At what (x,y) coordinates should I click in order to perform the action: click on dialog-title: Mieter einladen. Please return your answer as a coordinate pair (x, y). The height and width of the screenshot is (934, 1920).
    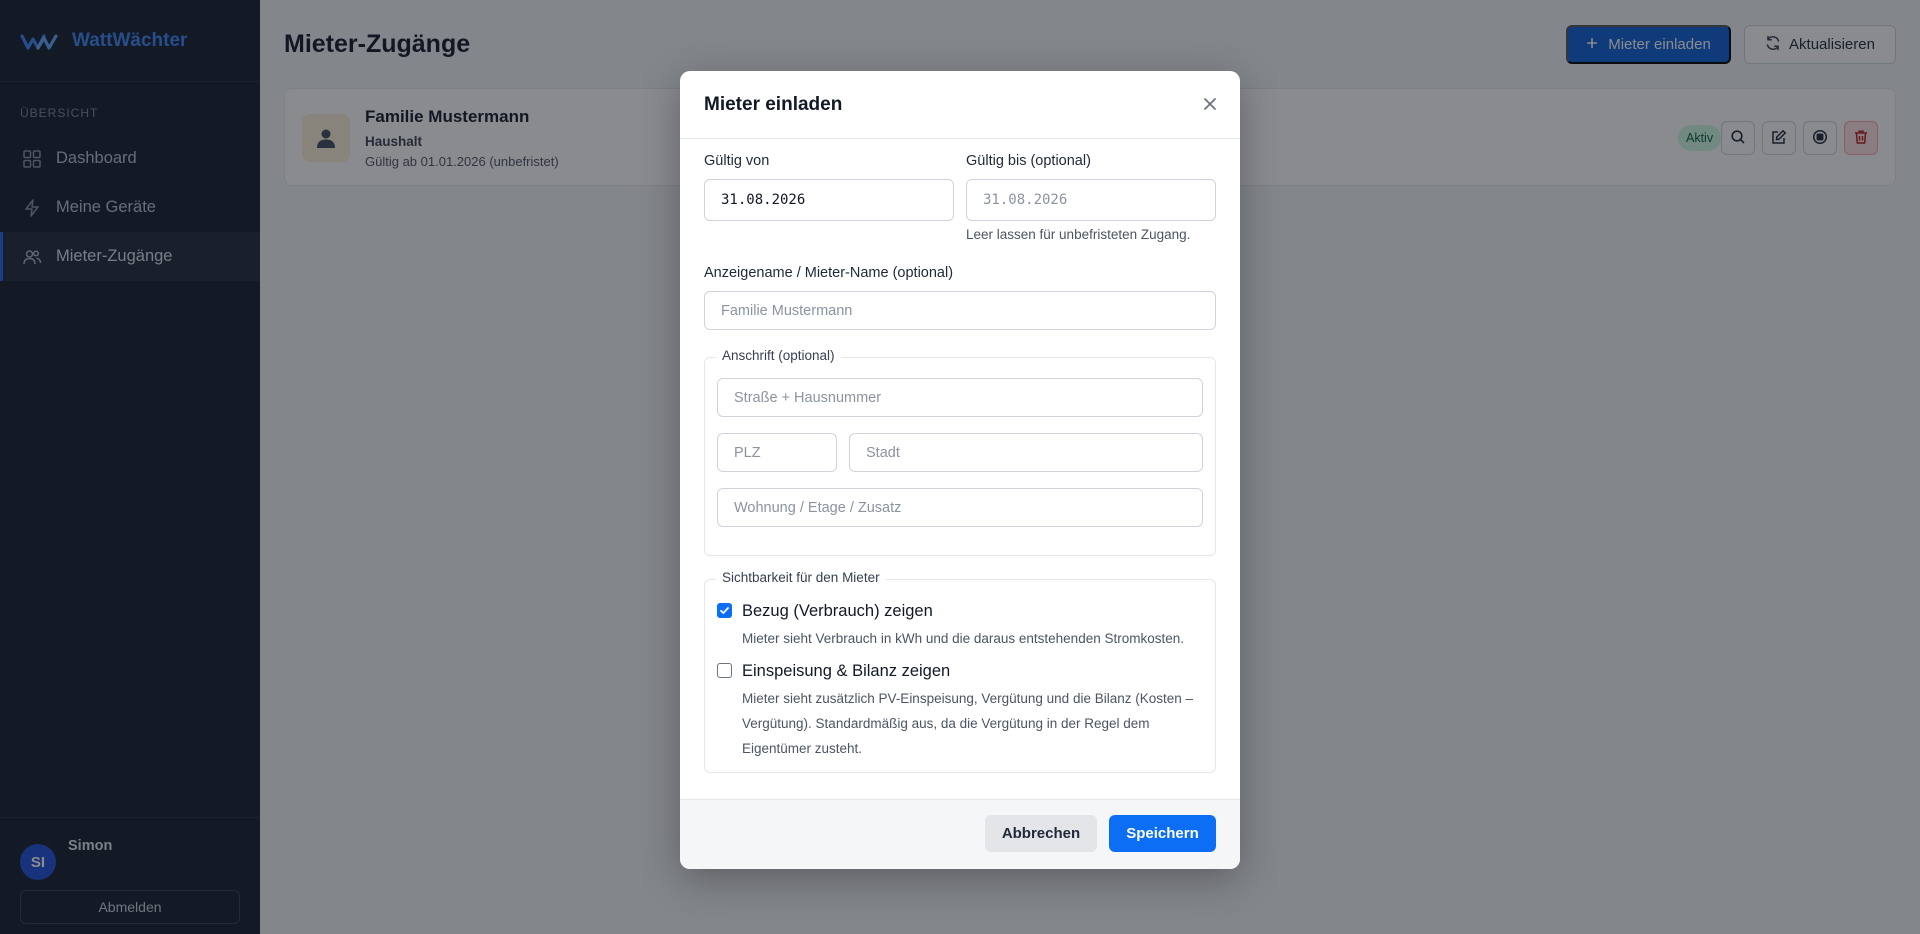
    Looking at the image, I should click on (773, 104).